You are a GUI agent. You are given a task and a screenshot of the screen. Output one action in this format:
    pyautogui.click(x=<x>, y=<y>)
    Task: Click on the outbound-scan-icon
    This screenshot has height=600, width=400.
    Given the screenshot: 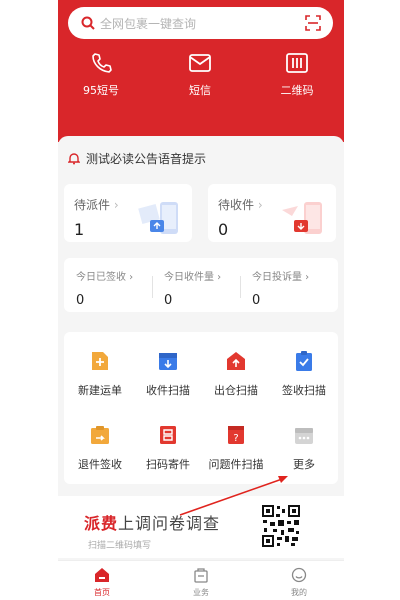 What is the action you would take?
    pyautogui.click(x=236, y=361)
    